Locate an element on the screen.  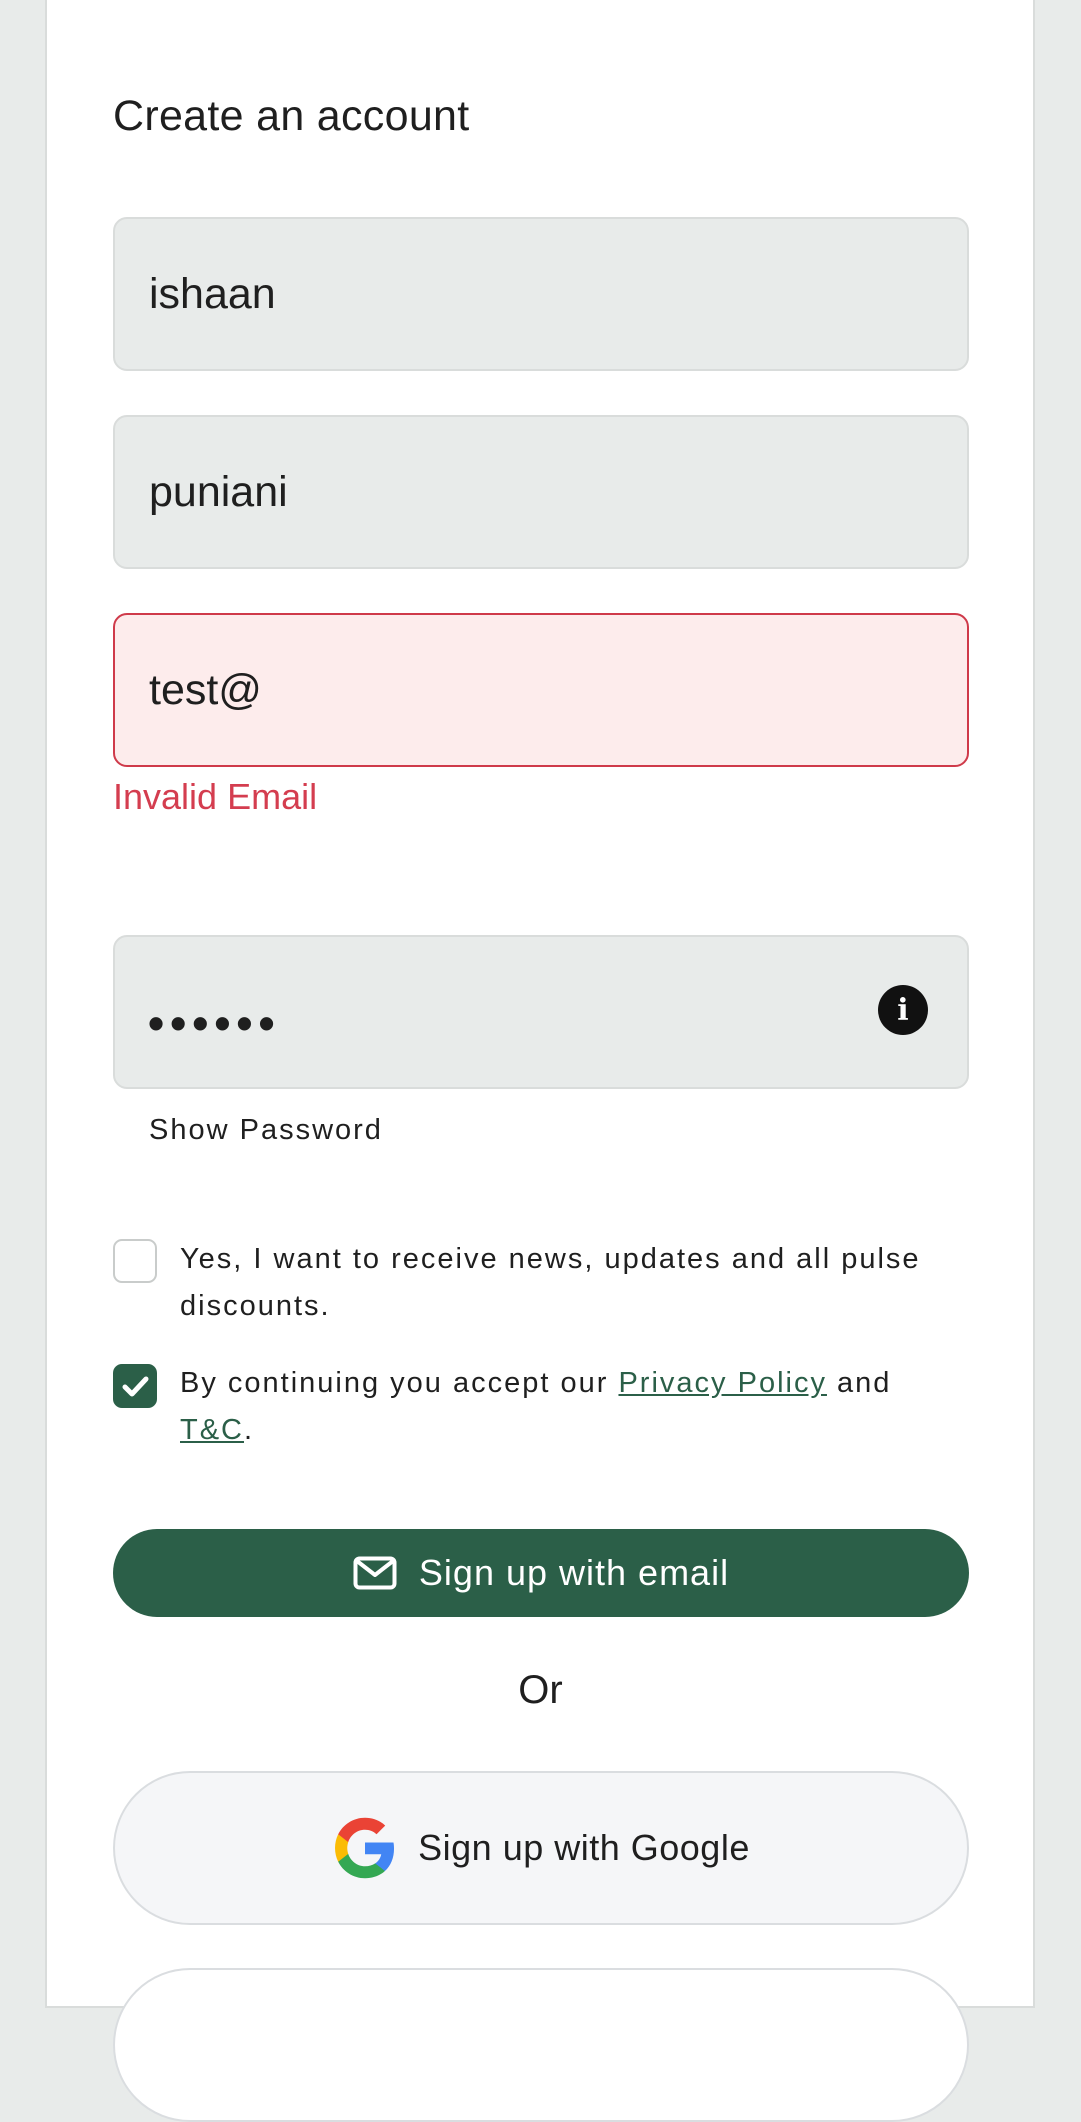
checkmark-icon is located at coordinates (135, 1386).